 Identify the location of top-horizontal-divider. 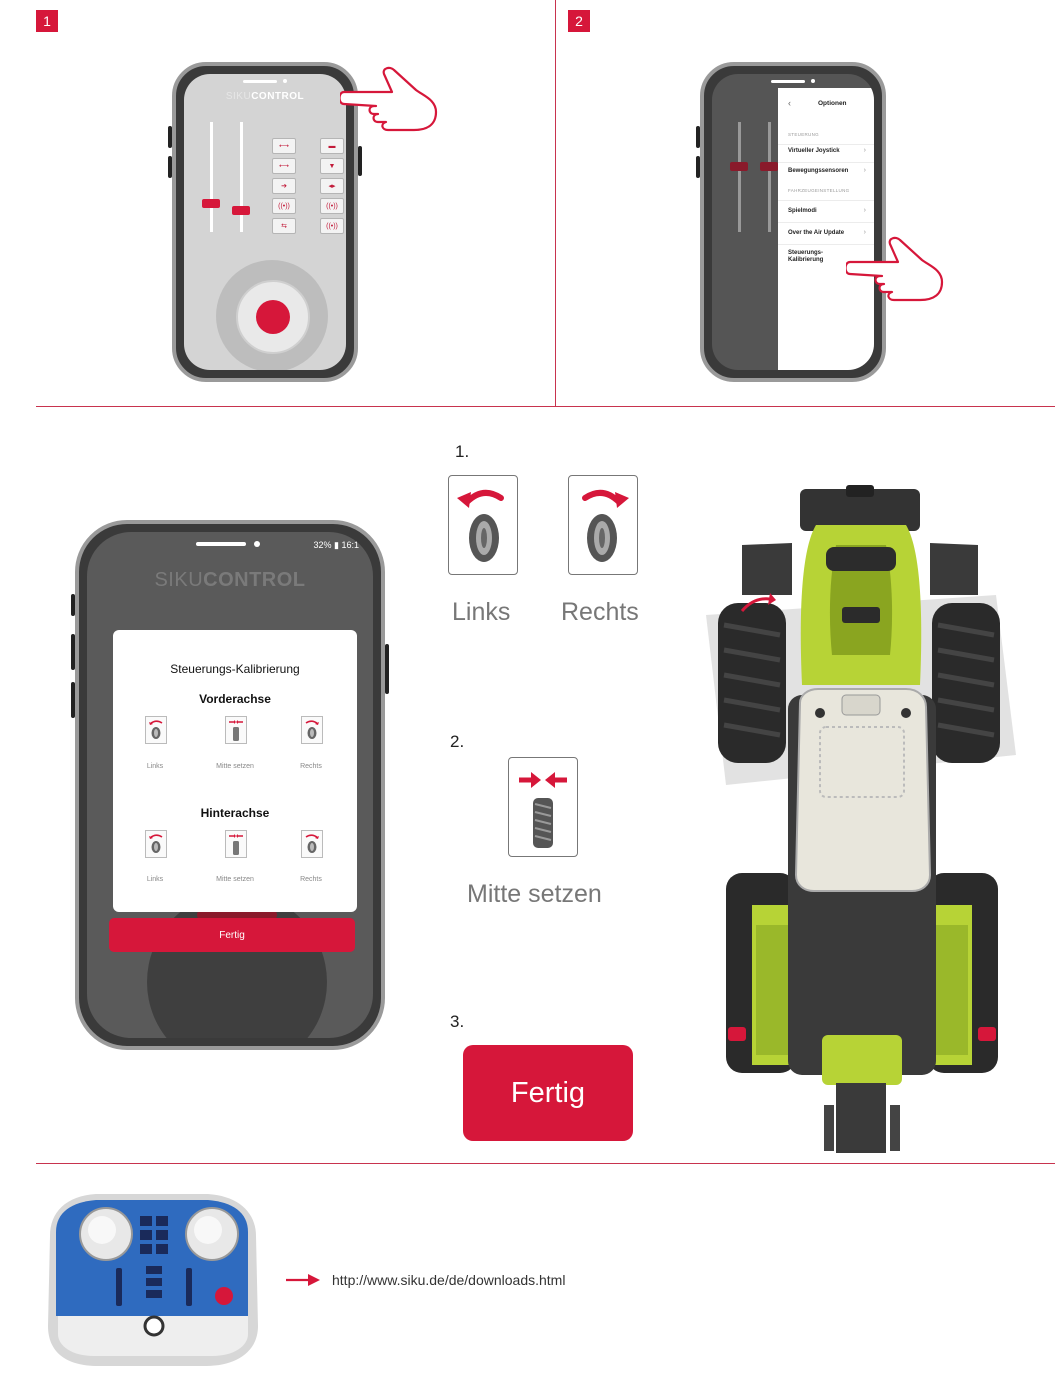
(545, 406).